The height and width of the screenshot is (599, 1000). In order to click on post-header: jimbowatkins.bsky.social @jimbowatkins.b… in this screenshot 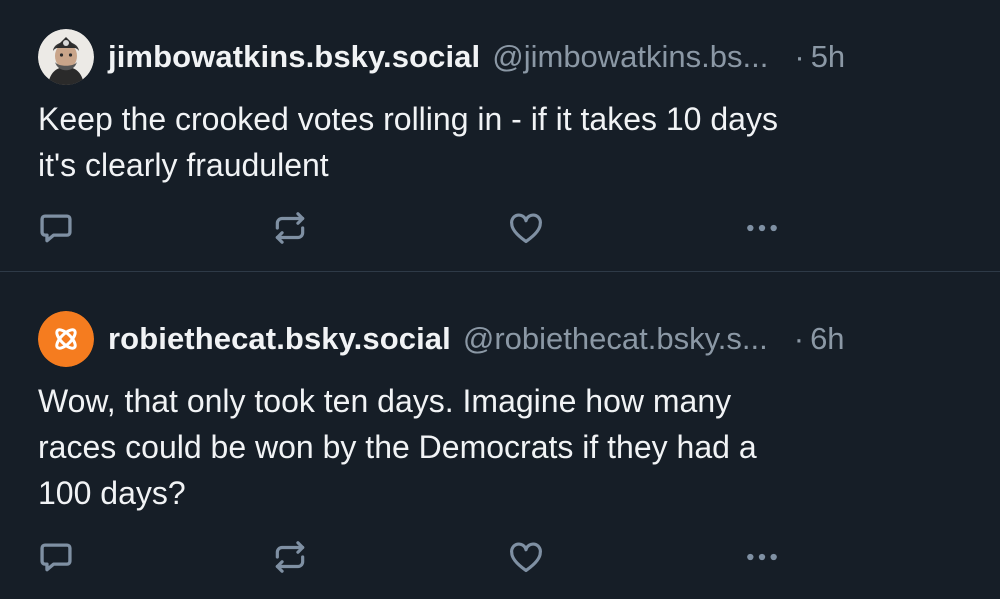, I will do `click(534, 57)`.